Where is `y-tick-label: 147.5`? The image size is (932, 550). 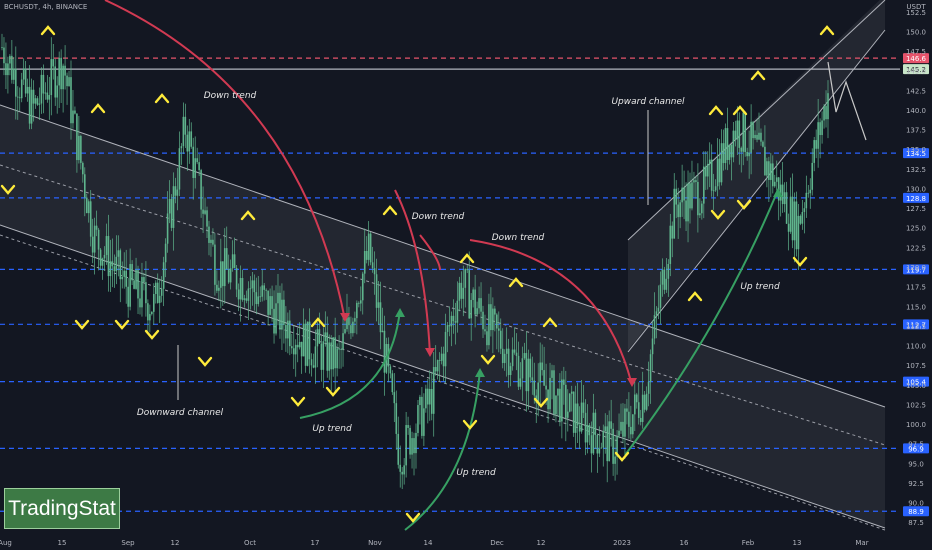 y-tick-label: 147.5 is located at coordinates (916, 52).